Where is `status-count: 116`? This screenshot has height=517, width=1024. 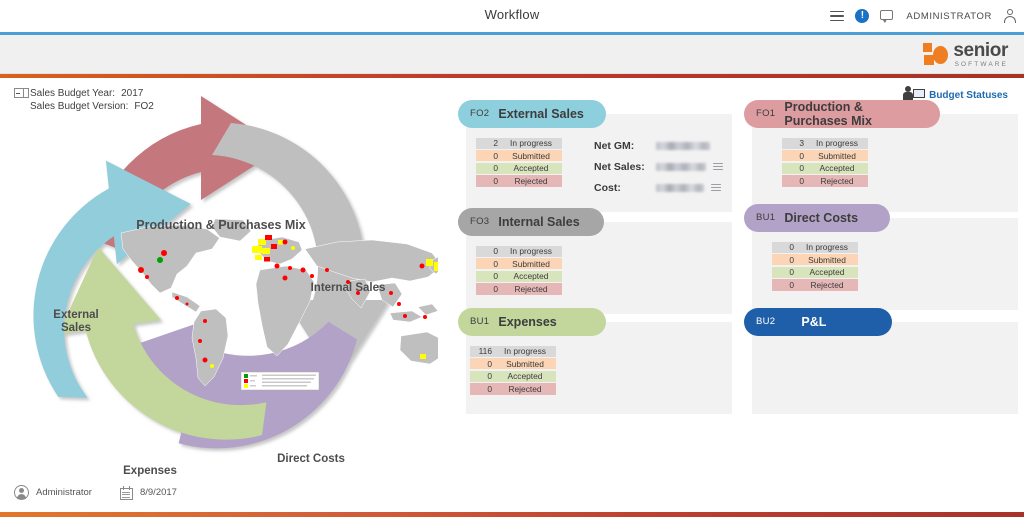
status-count: 116 is located at coordinates (485, 351).